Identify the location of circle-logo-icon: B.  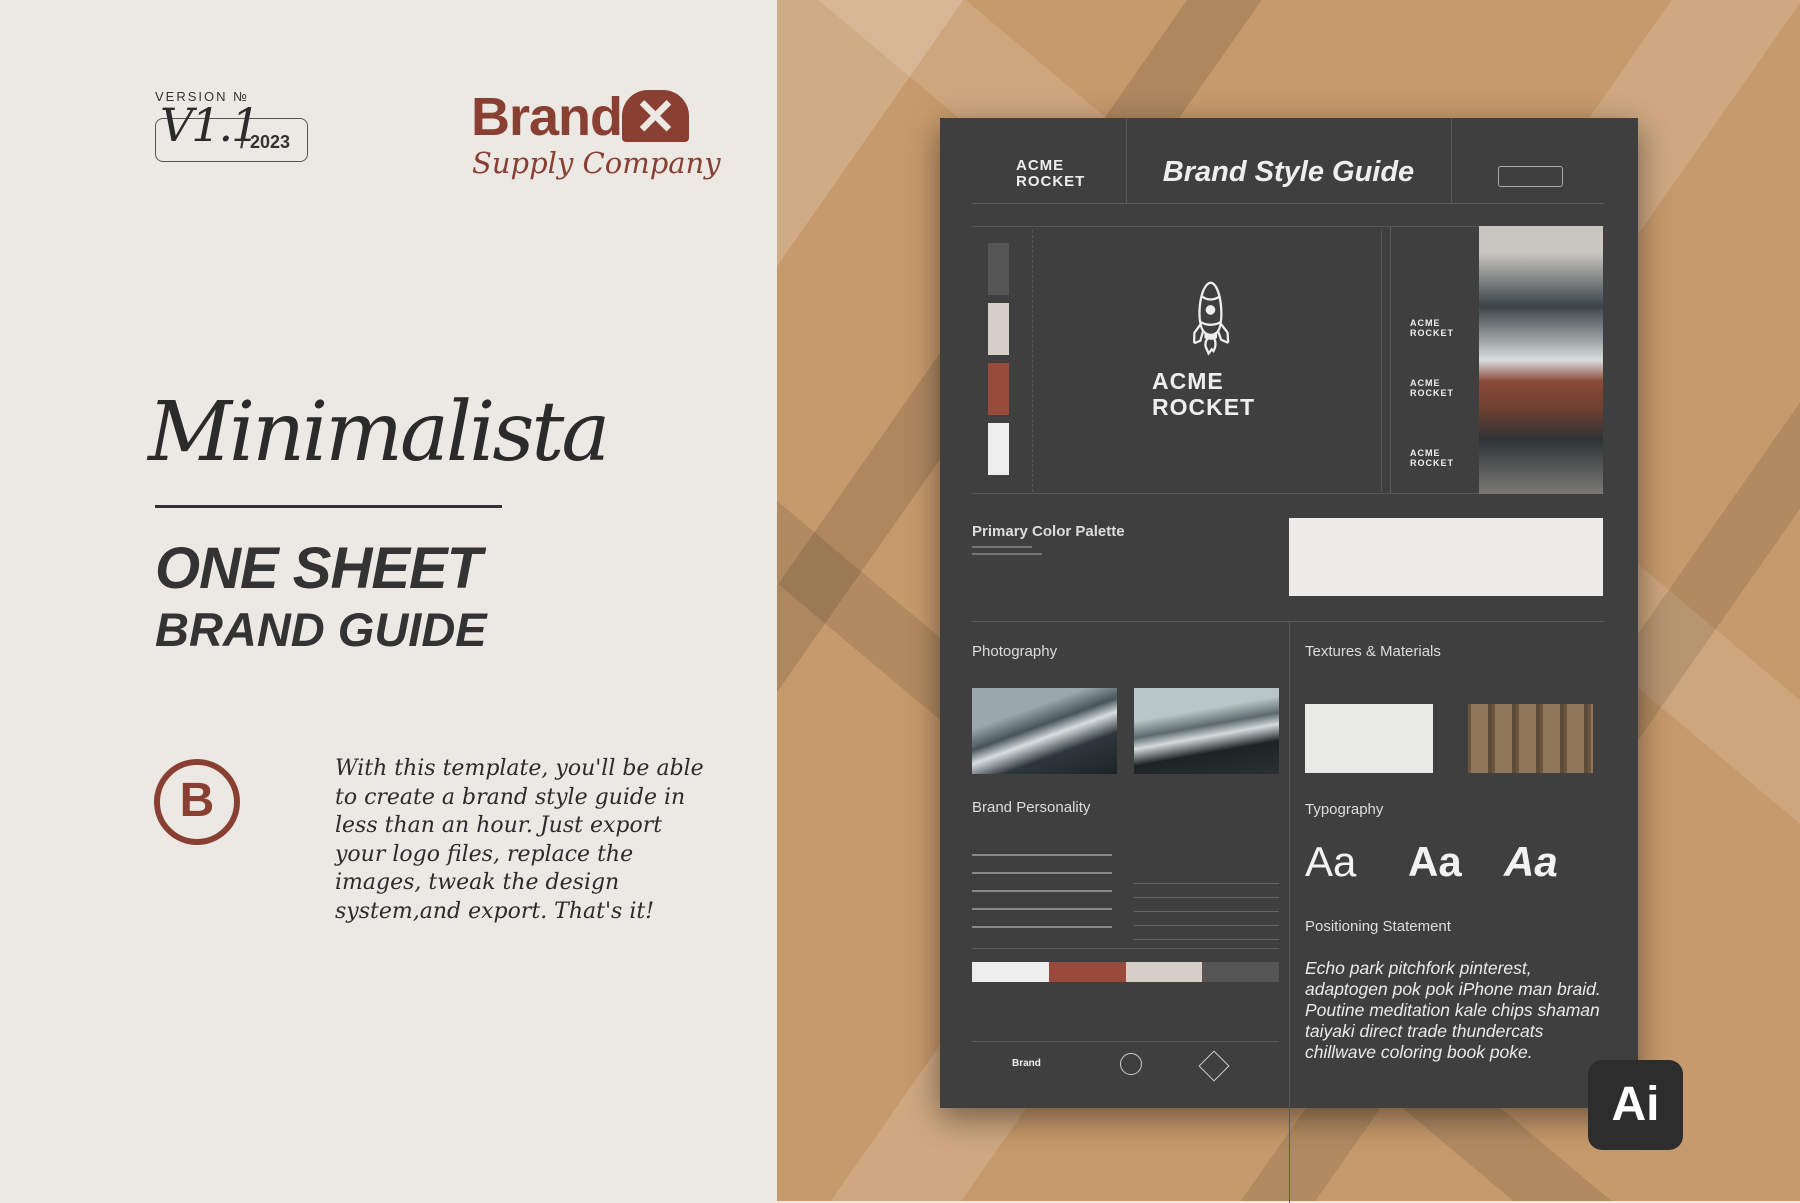
(197, 802).